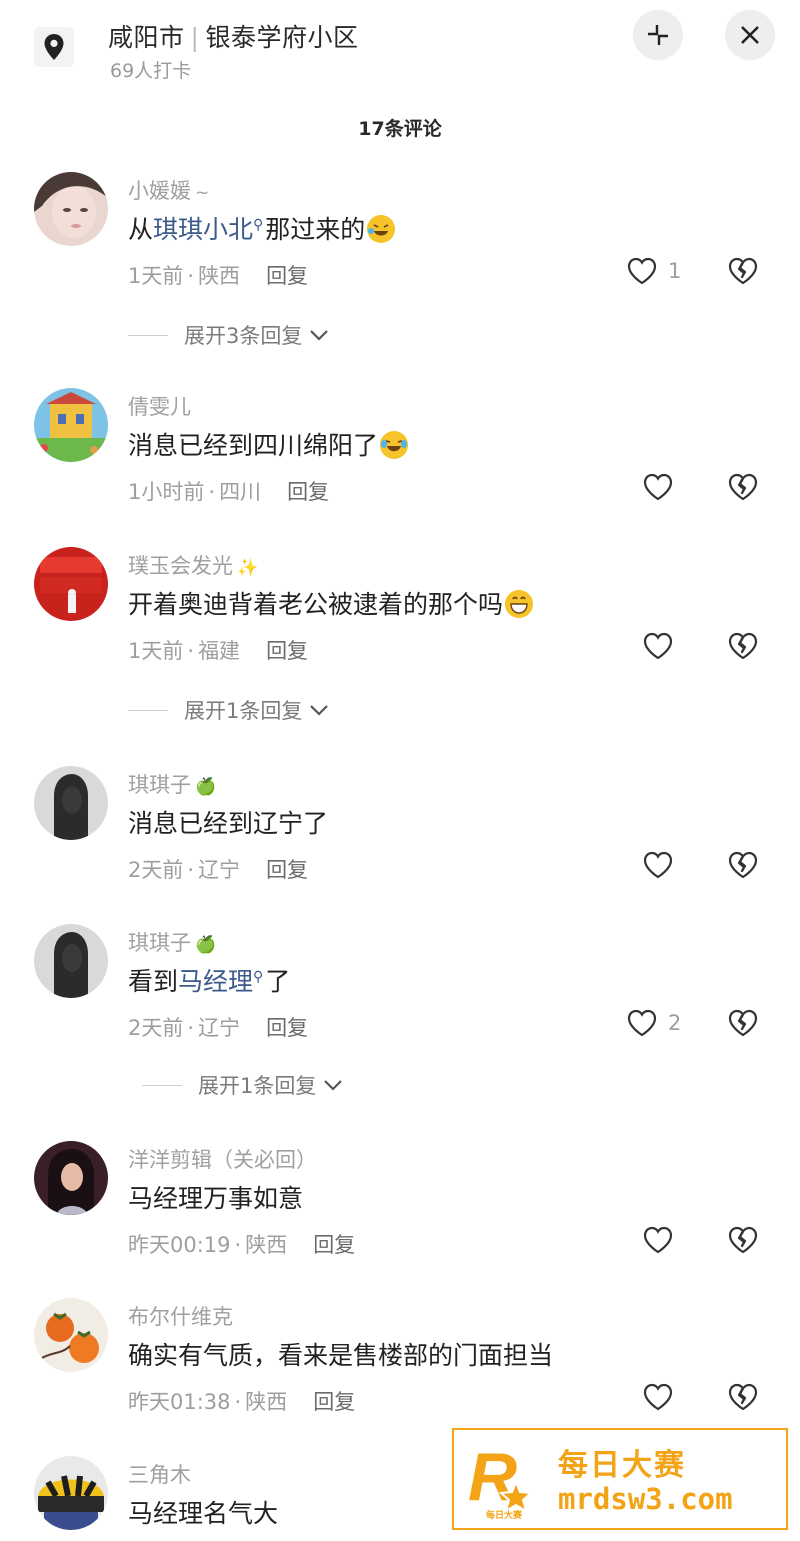  I want to click on location-pin-icon, so click(54, 47).